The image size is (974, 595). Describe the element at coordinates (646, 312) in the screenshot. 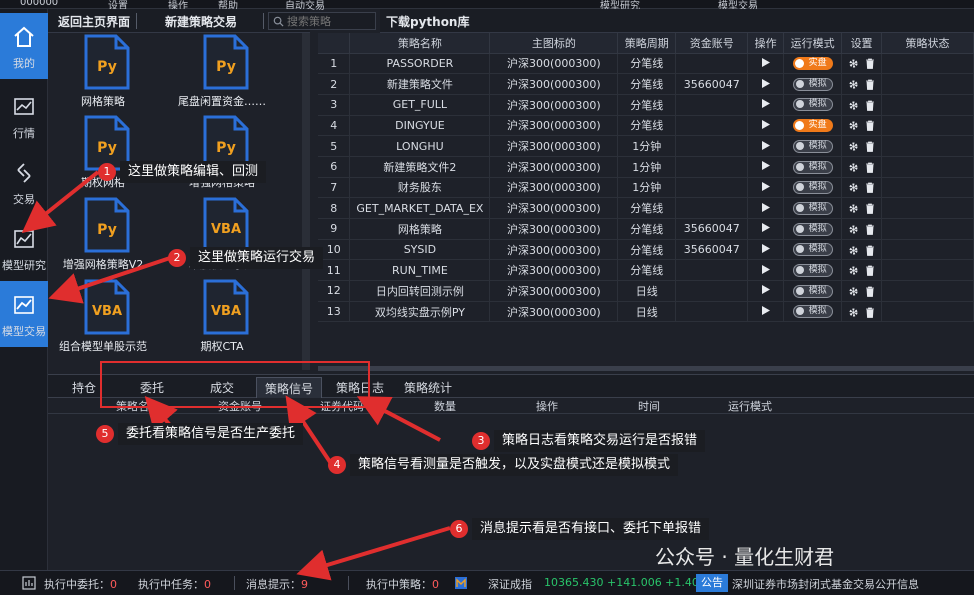

I see `table-row: 13 双均线实盘示例PY 沪深300(000300) 日线 模拟` at that location.